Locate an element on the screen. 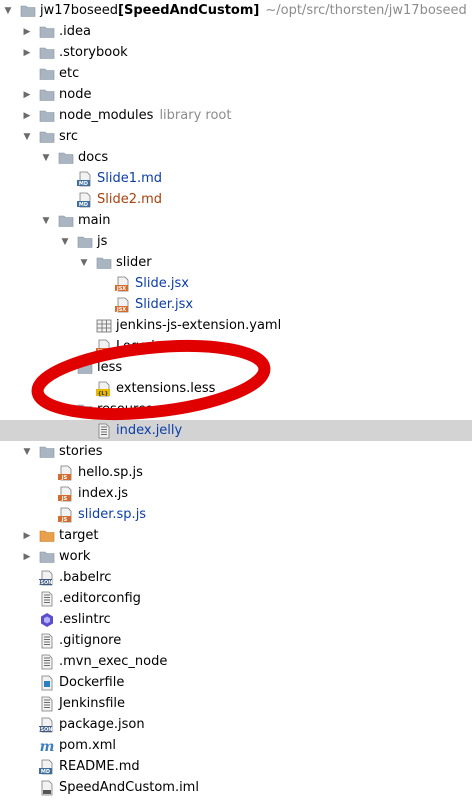 This screenshot has width=472, height=800. tree-row: ▶ .gitignore is located at coordinates (236, 640).